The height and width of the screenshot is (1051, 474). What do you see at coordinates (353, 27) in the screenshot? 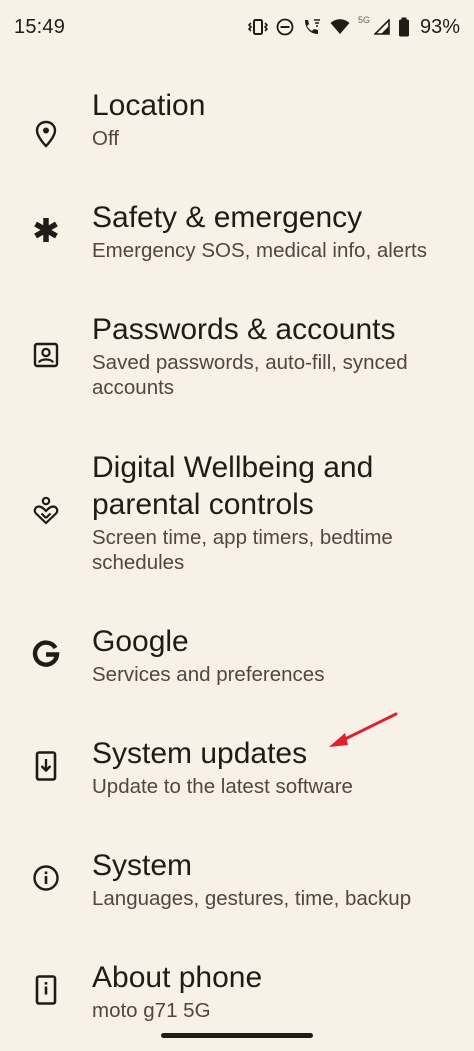
I see `status-icons: 5G 93%` at bounding box center [353, 27].